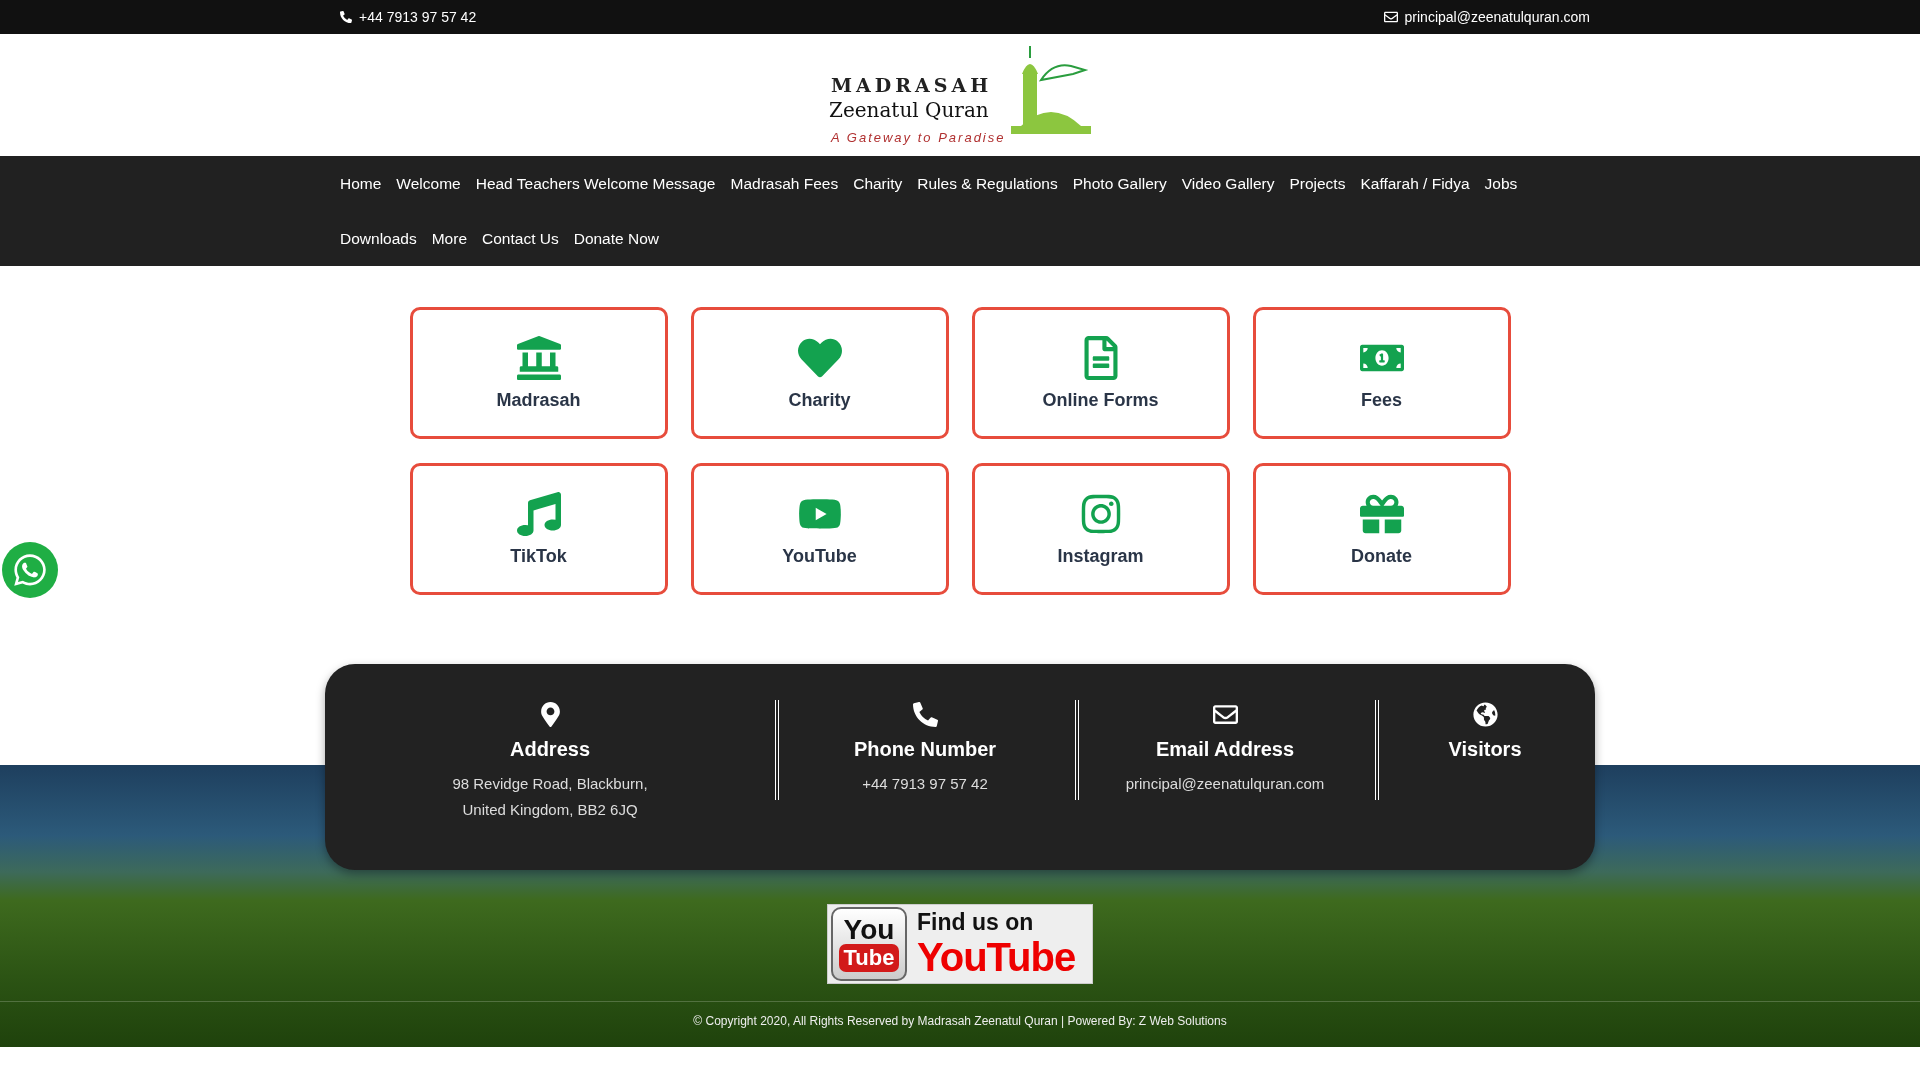 This screenshot has width=1920, height=1080. Describe the element at coordinates (1381, 373) in the screenshot. I see `shortcut-tile: Fees` at that location.